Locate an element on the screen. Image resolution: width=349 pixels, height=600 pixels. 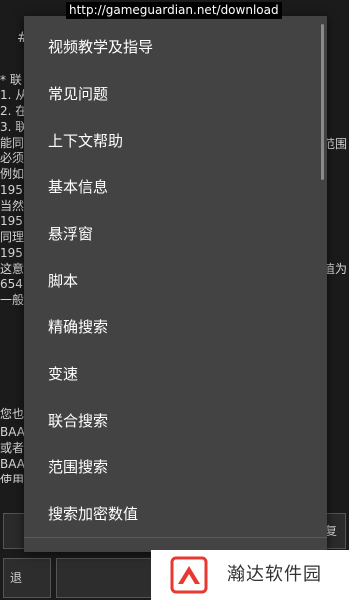
menu-item-faq: 常见问题 is located at coordinates (169, 94).